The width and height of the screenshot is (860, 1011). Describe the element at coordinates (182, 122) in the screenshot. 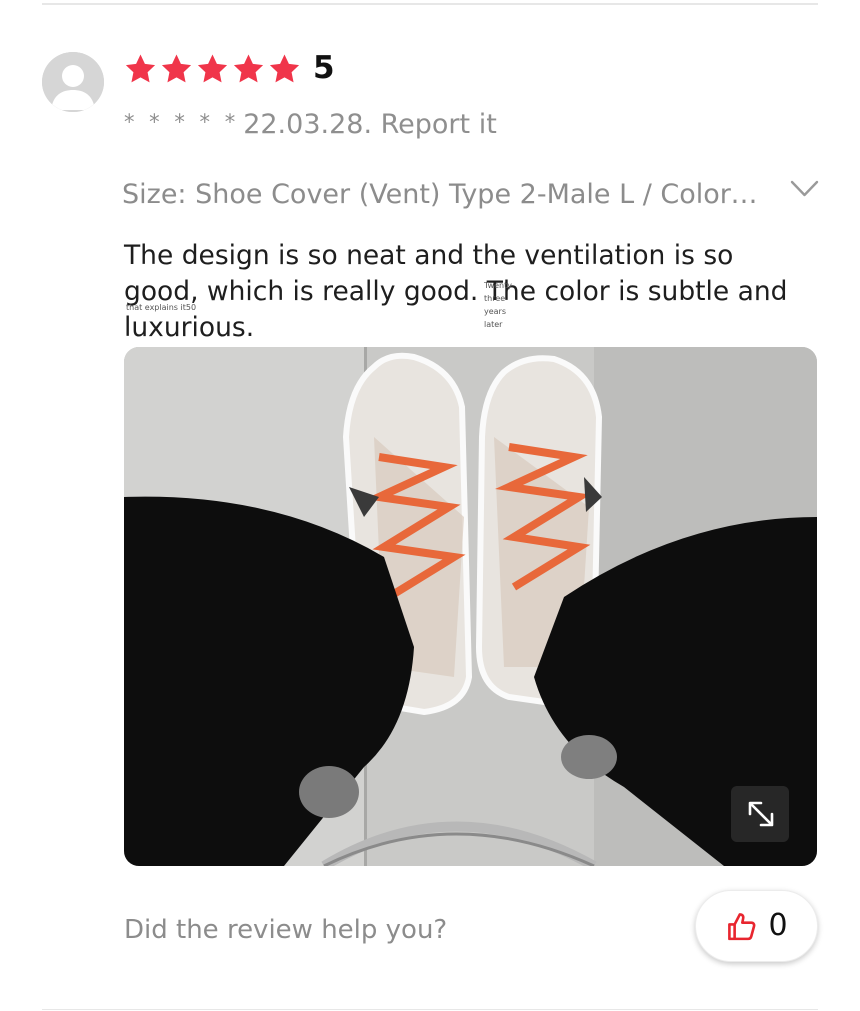

I see `reviewer-id-masked: * * * * *` at that location.